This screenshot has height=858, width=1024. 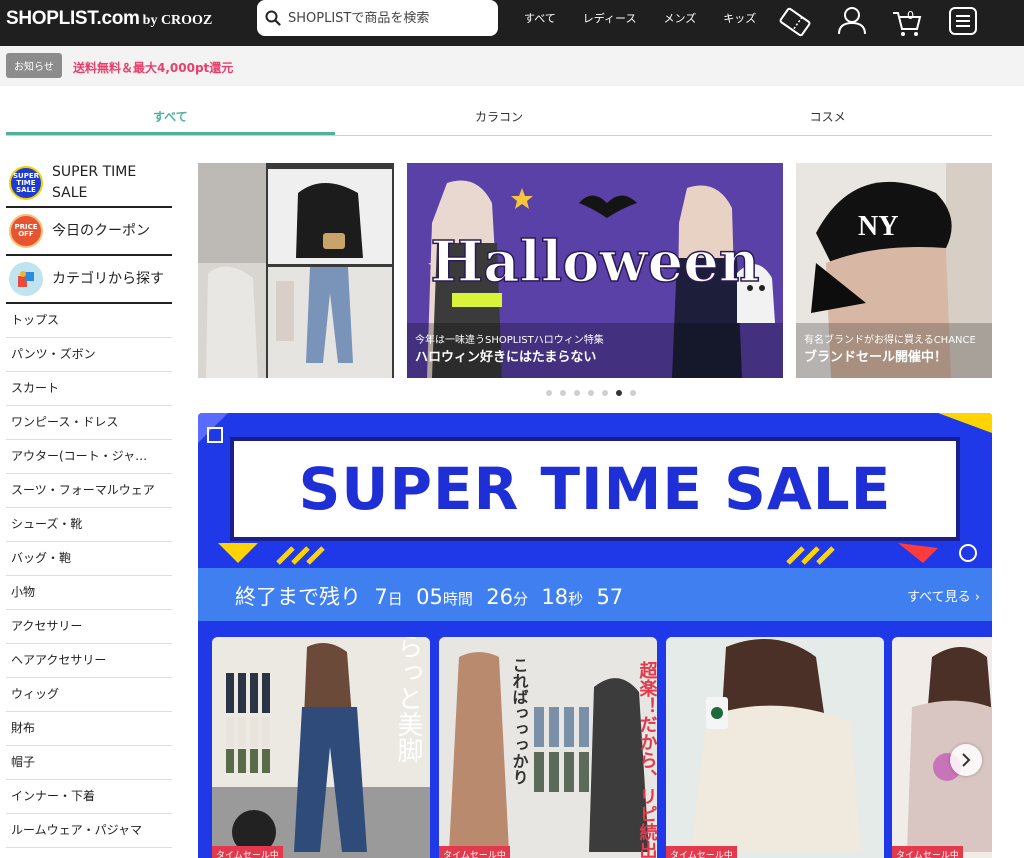 What do you see at coordinates (890, 339) in the screenshot?
I see `brand-caption-small: 有名ブランドがお得に買えるCHANCE` at bounding box center [890, 339].